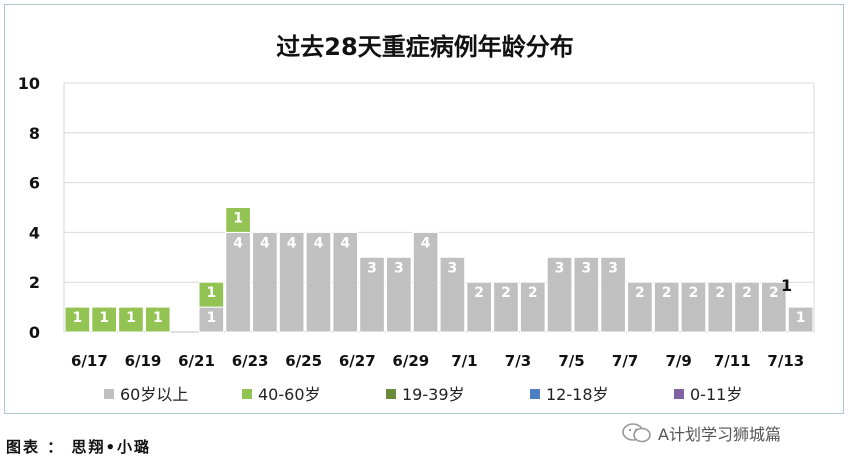  What do you see at coordinates (34, 232) in the screenshot?
I see `y-tick-label: 4` at bounding box center [34, 232].